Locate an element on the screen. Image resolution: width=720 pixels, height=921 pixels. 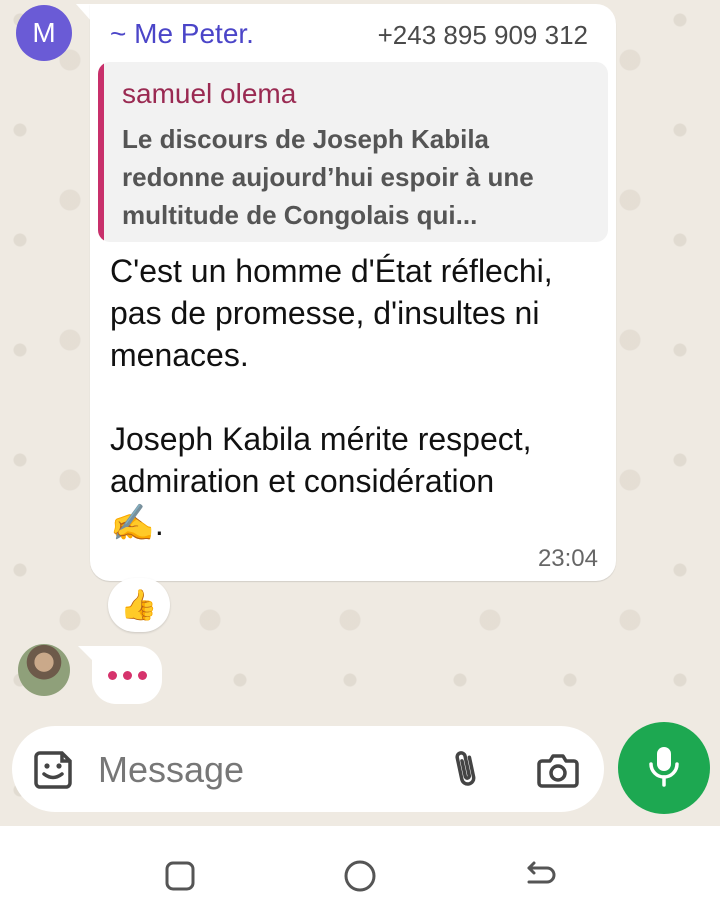
message-input is located at coordinates (263, 770).